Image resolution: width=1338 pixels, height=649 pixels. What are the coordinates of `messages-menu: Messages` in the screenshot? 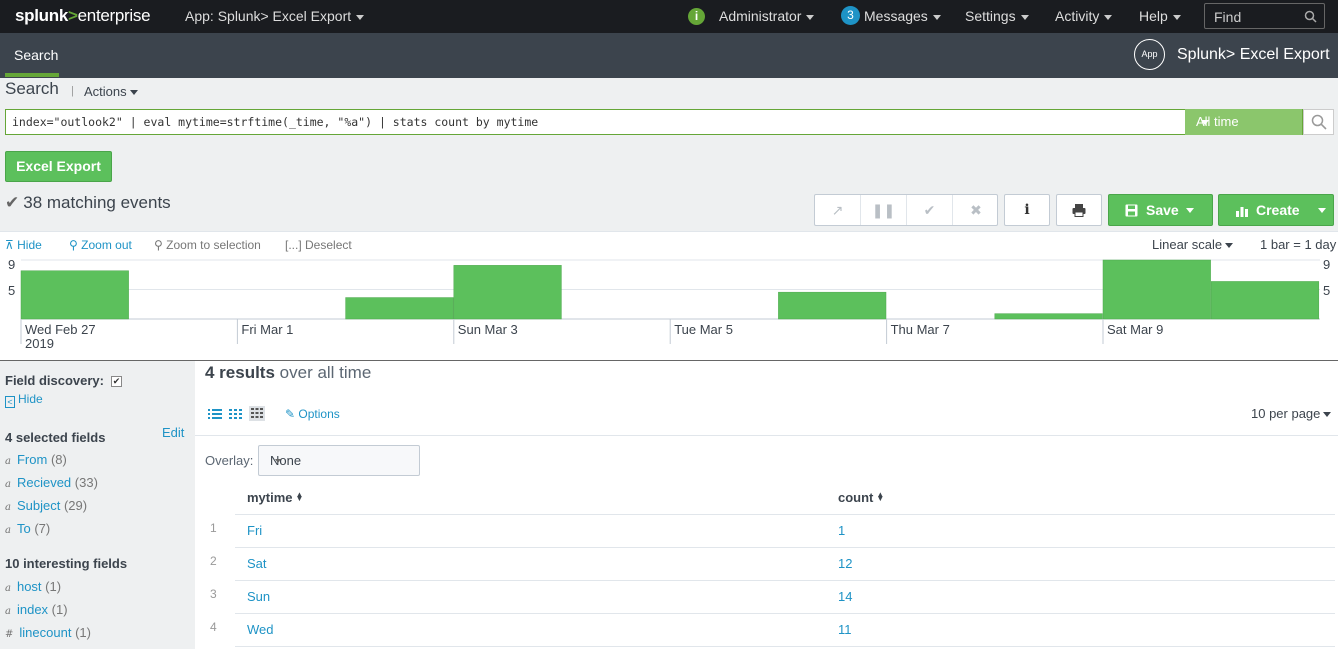 It's located at (902, 16).